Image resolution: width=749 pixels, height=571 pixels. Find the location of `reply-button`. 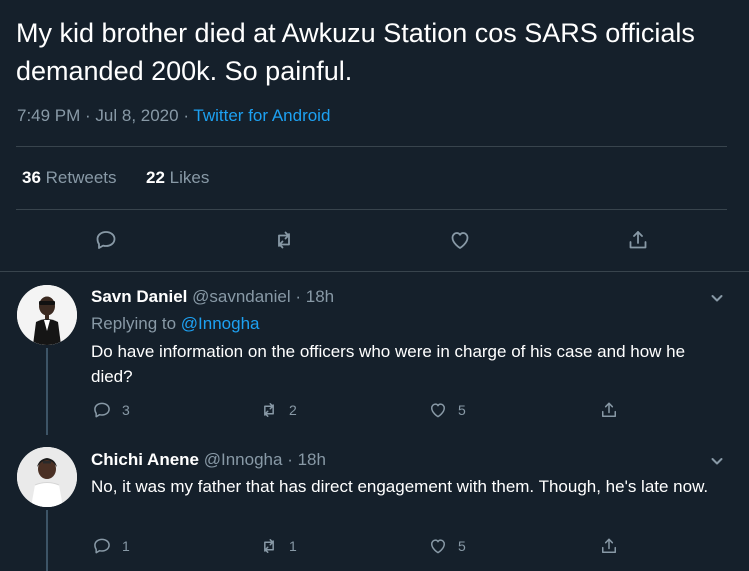

reply-button is located at coordinates (106, 240).